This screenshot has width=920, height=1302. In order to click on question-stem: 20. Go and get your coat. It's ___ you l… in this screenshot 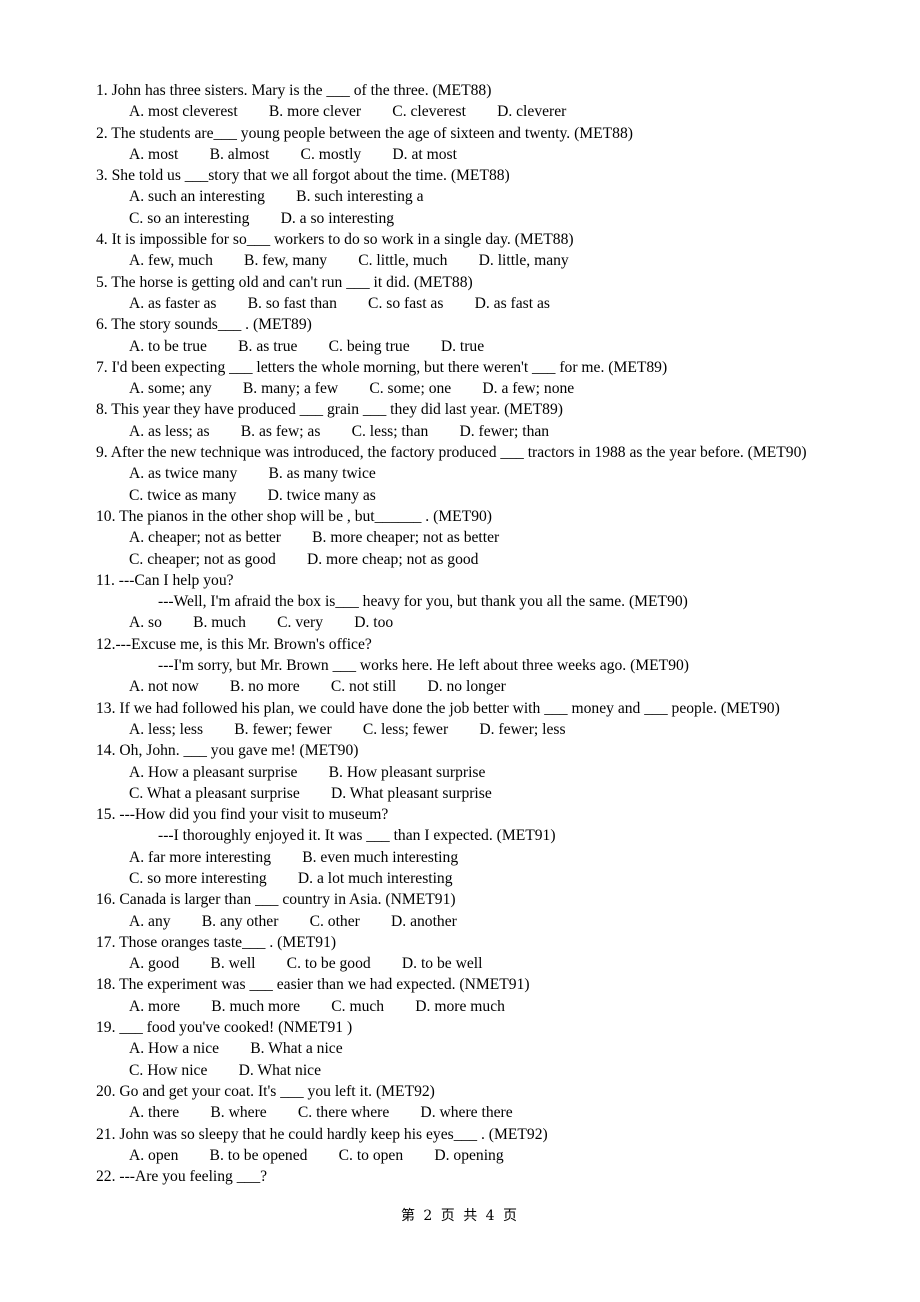, I will do `click(265, 1091)`.